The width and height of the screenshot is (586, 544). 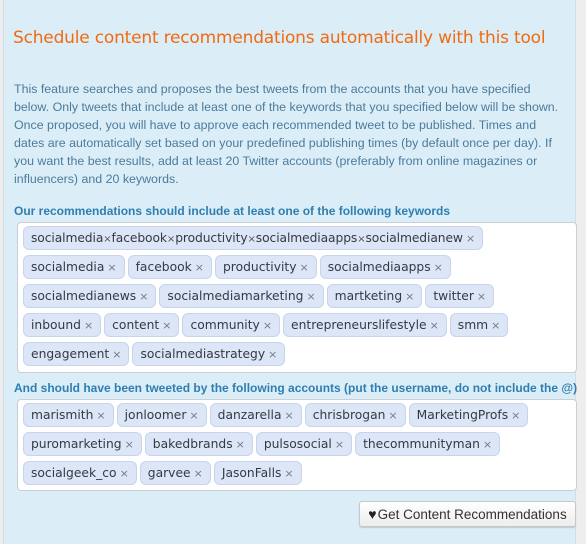 I want to click on keyword-tag: socialmediastrategy ×, so click(x=209, y=354).